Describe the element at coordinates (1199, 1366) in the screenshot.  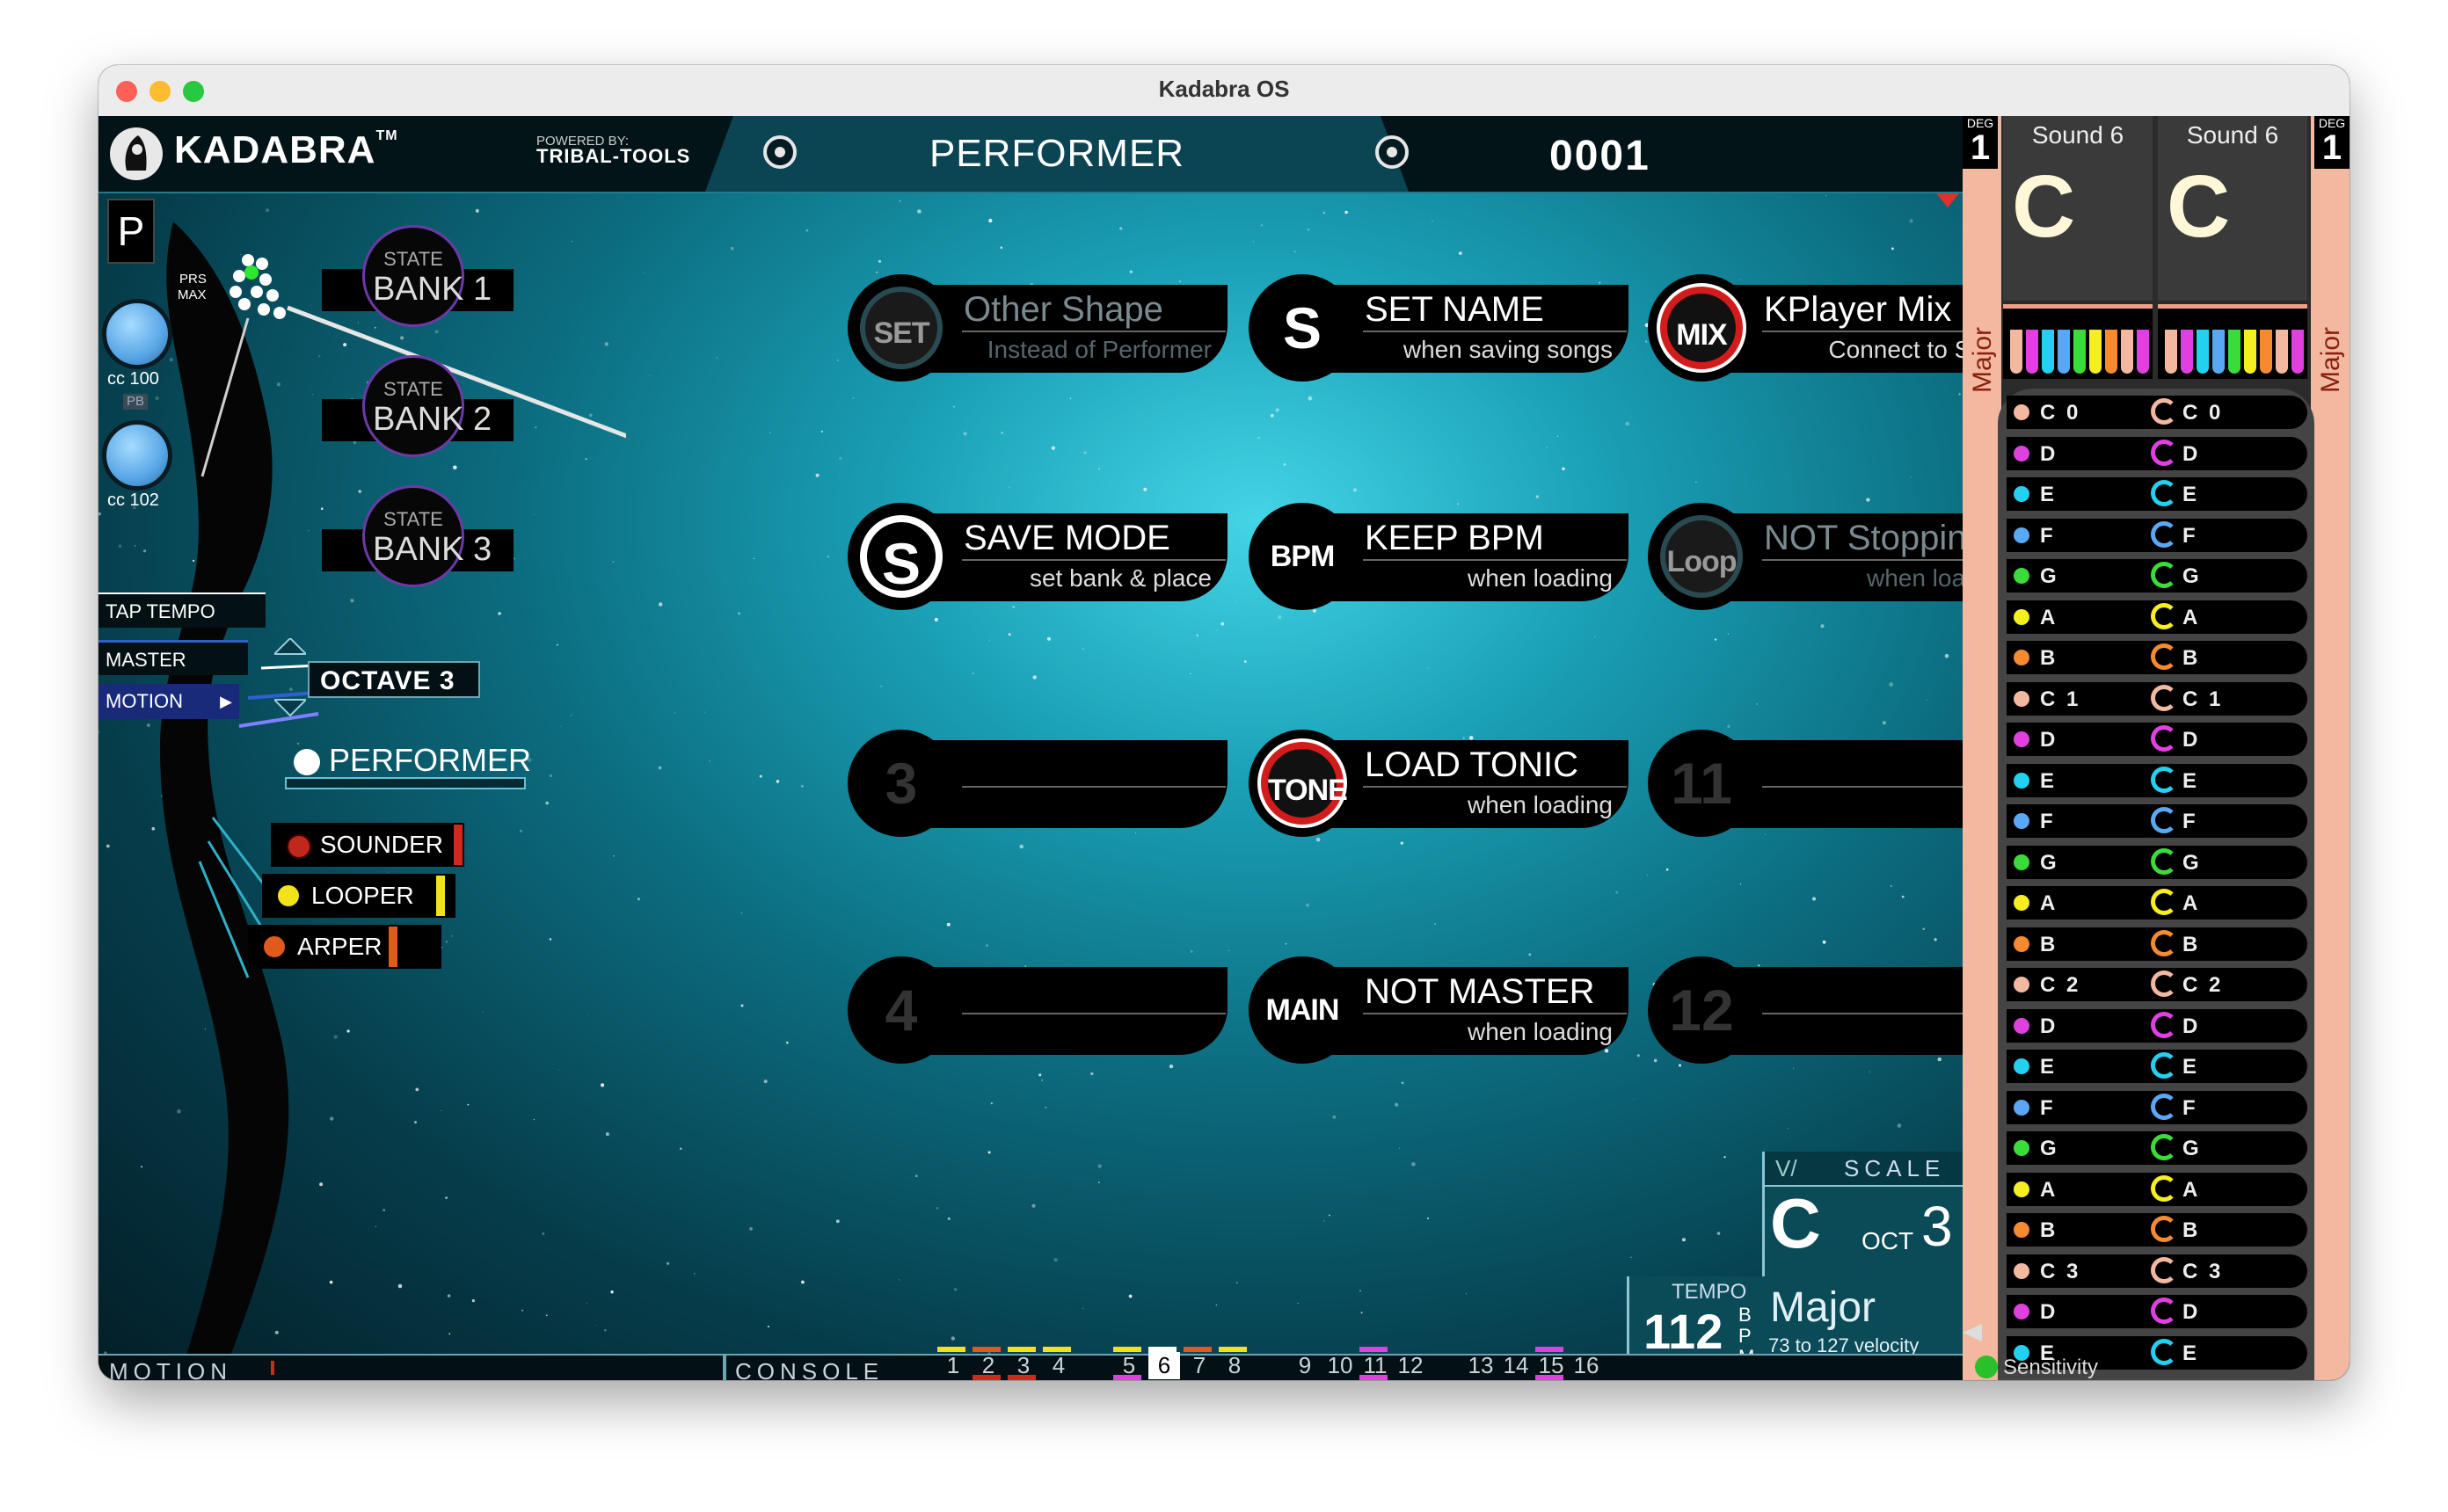
I see `channel-7: 7` at that location.